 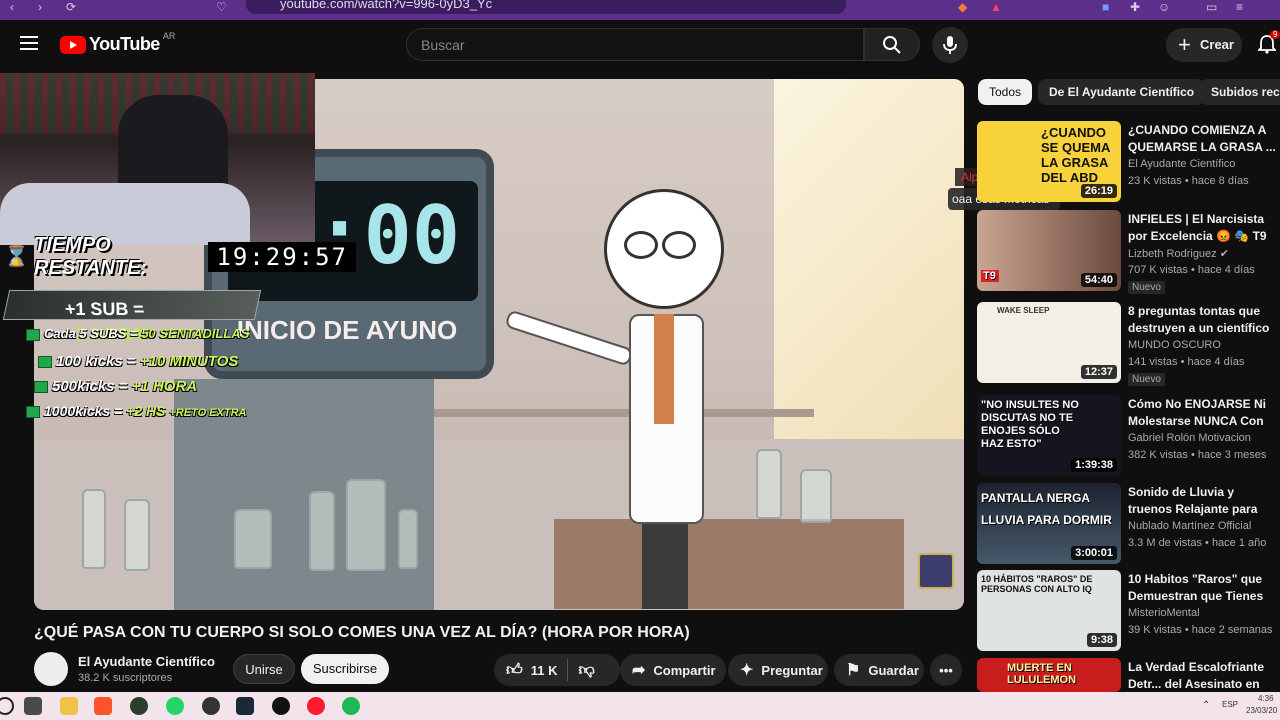 I want to click on opera-icon, so click(x=316, y=706).